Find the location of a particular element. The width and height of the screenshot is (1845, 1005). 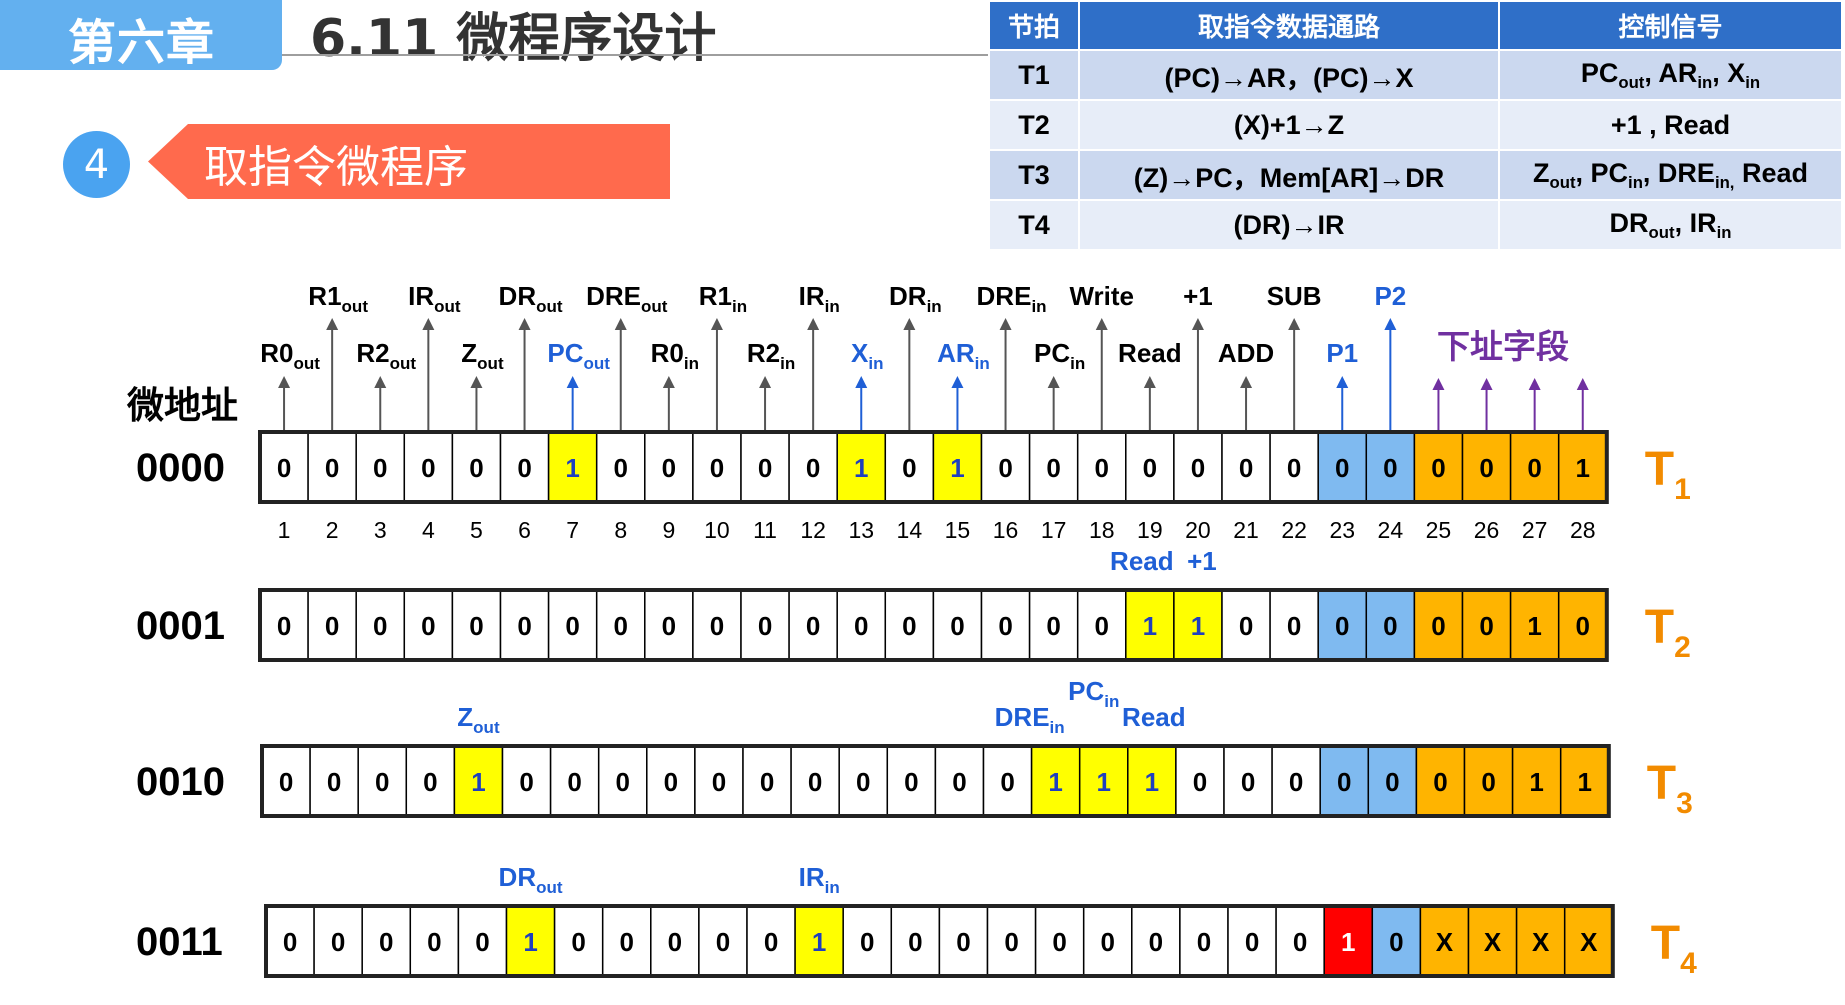

field-label: SUB is located at coordinates (1294, 296).